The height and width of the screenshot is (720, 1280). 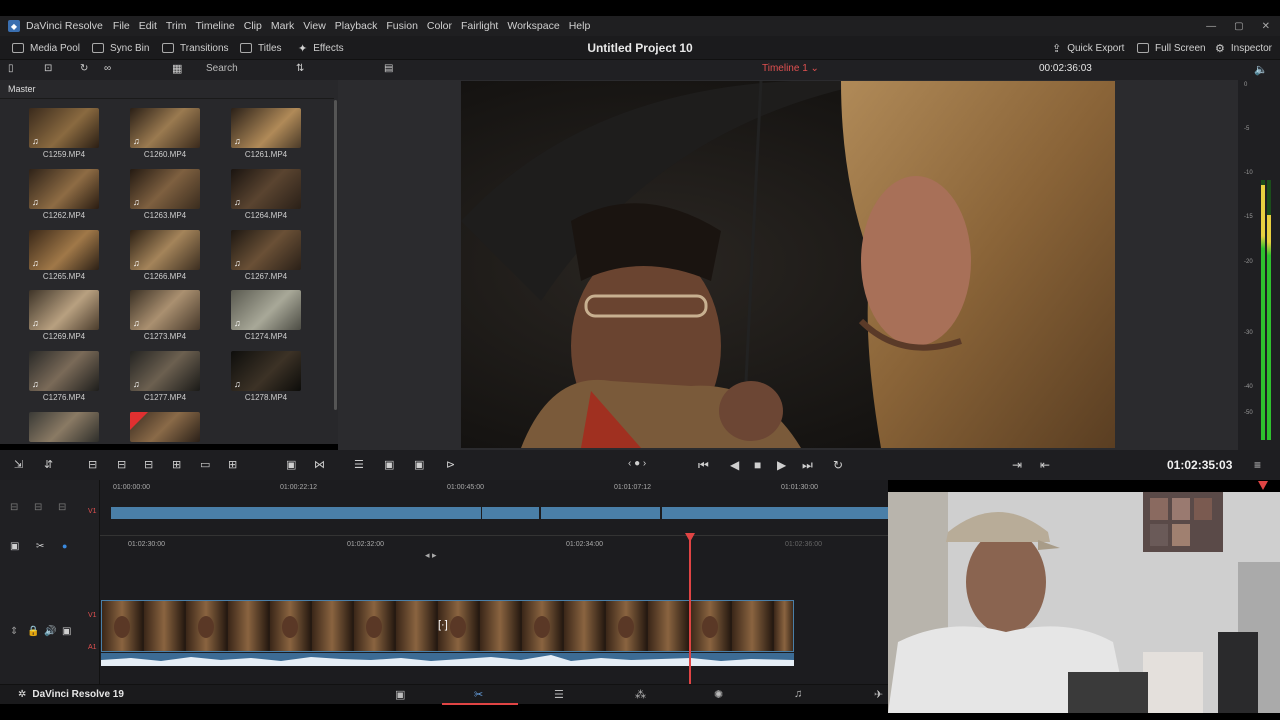 I want to click on zoom-custom-icon: ▣, so click(x=419, y=464).